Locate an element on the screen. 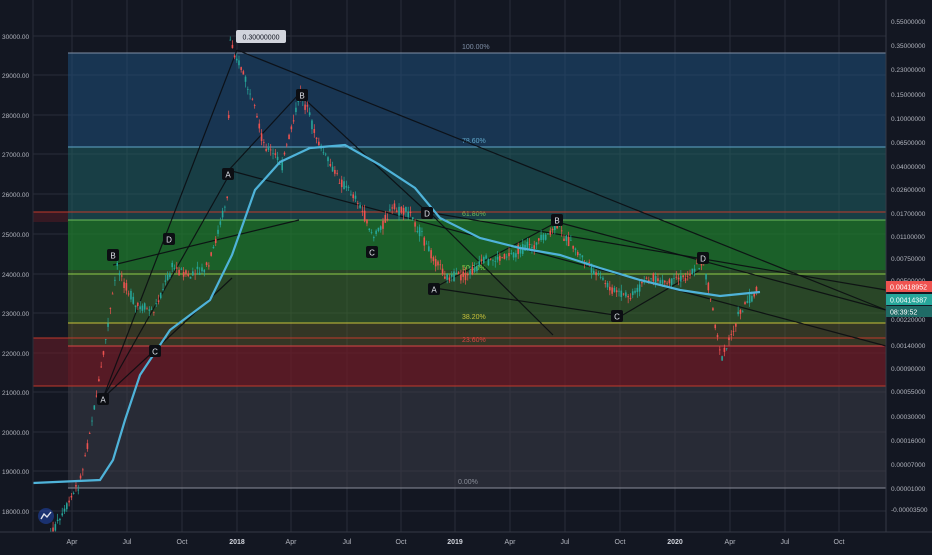 The width and height of the screenshot is (932, 555). x-tick-label: 2019 is located at coordinates (455, 542).